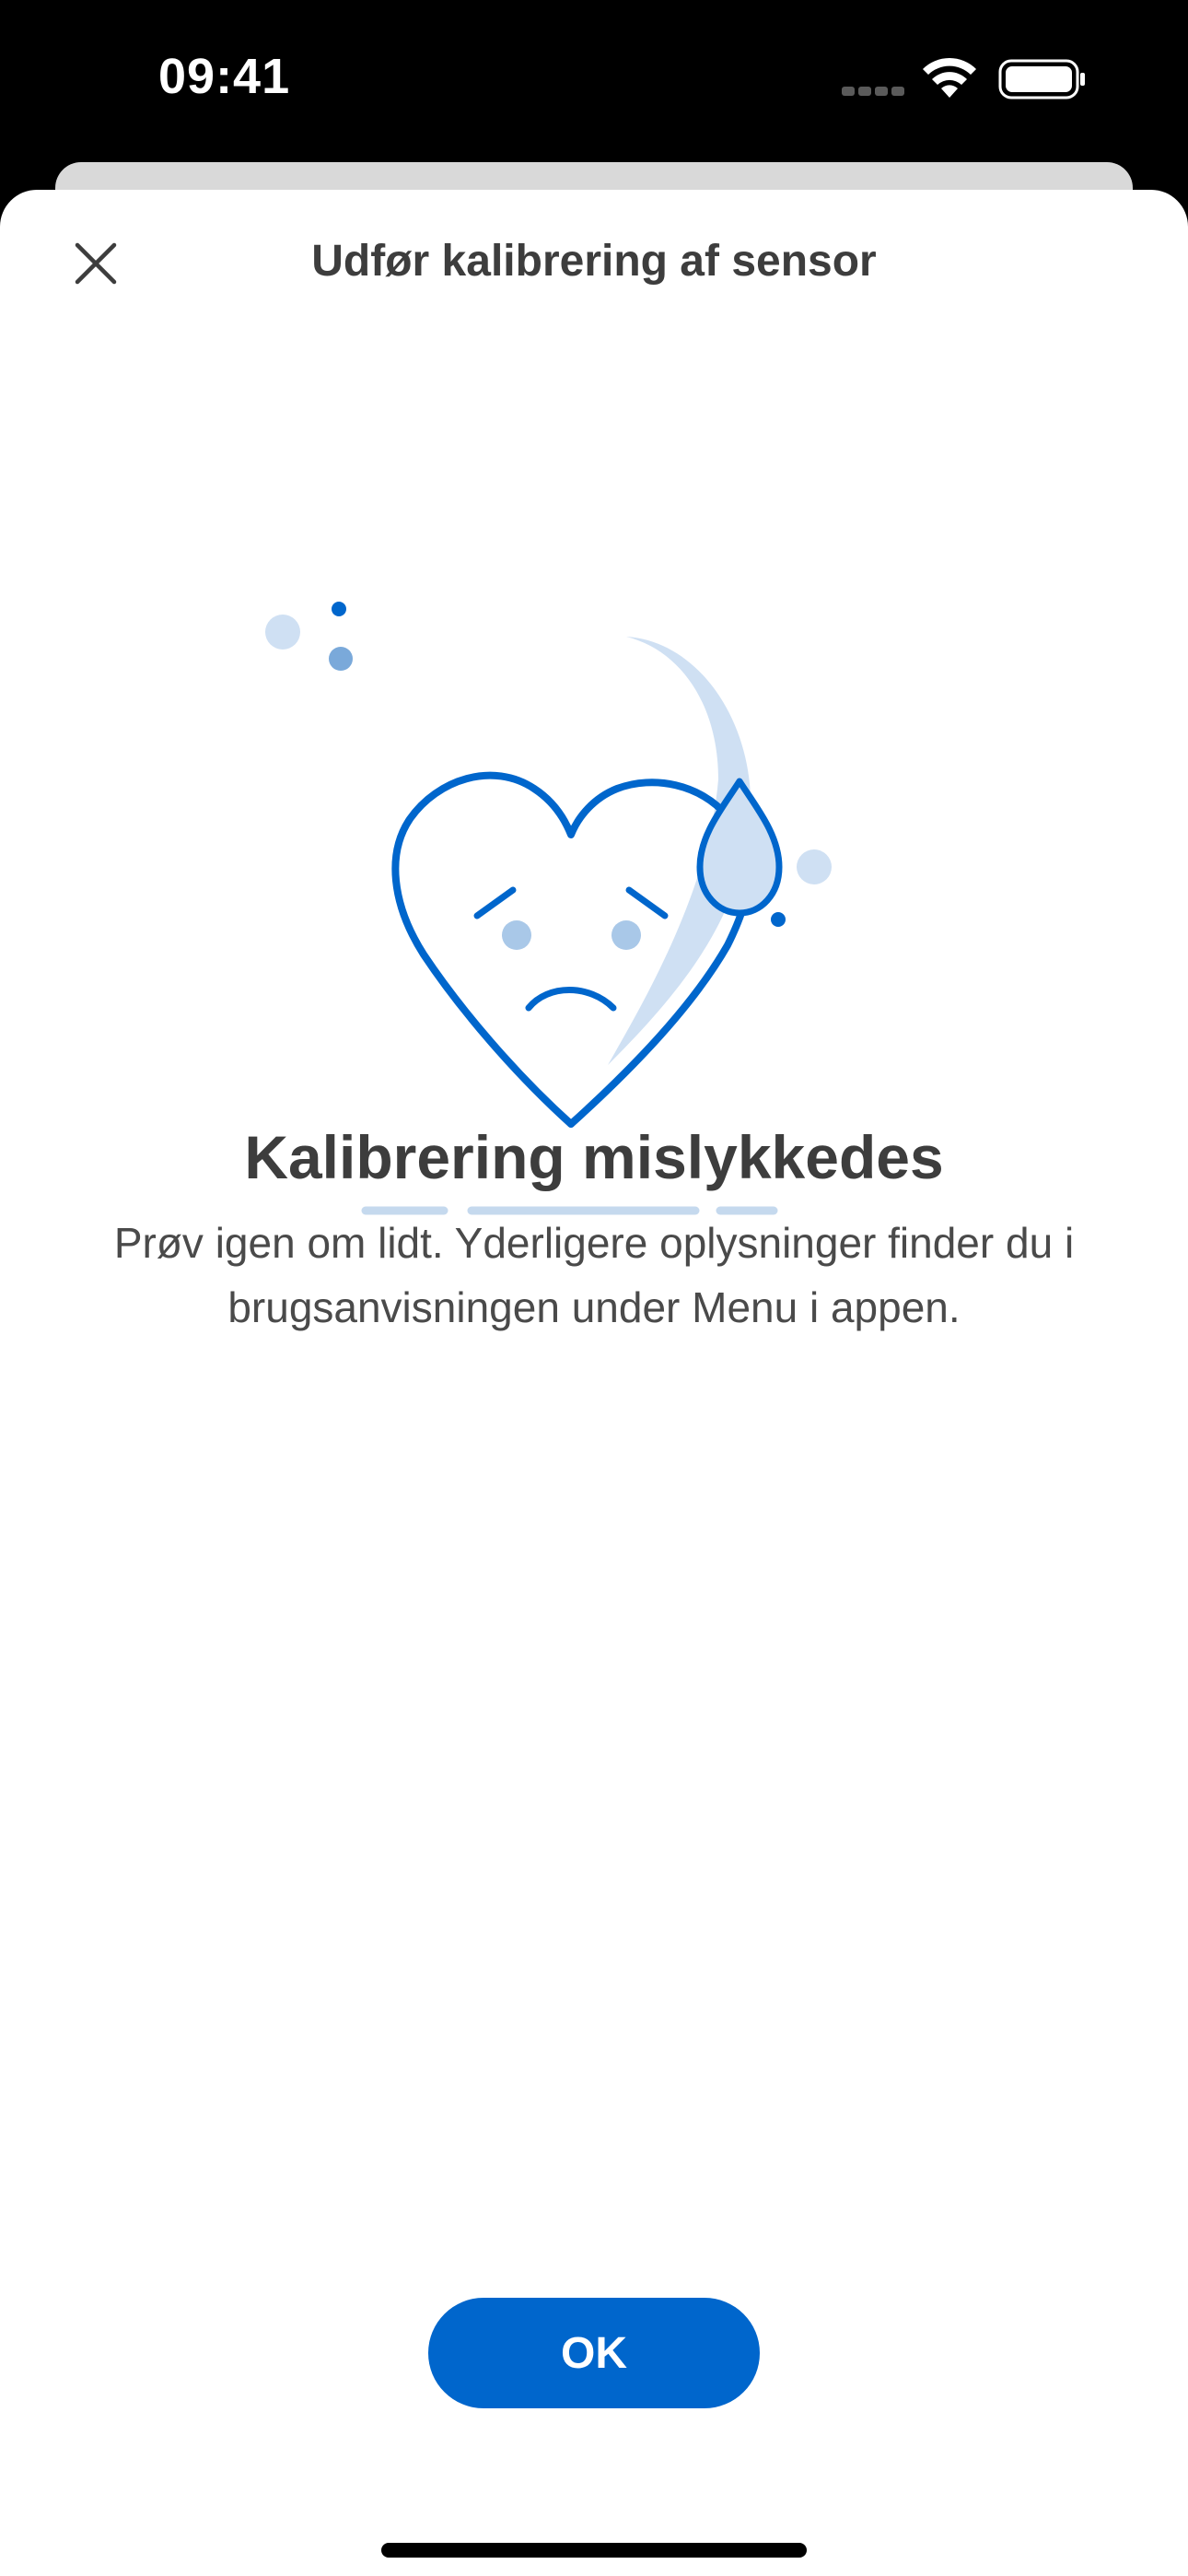  I want to click on result-title: Kalibrering mislykkedes, so click(594, 1157).